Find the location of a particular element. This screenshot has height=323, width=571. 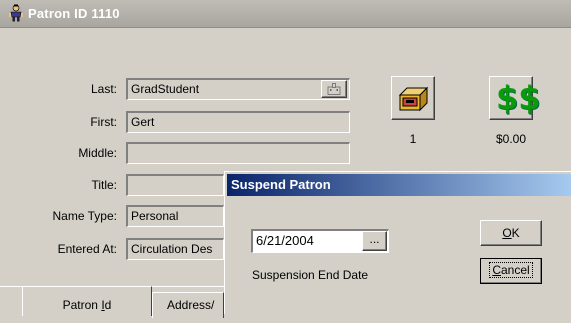

checked-out-items-button is located at coordinates (413, 98).